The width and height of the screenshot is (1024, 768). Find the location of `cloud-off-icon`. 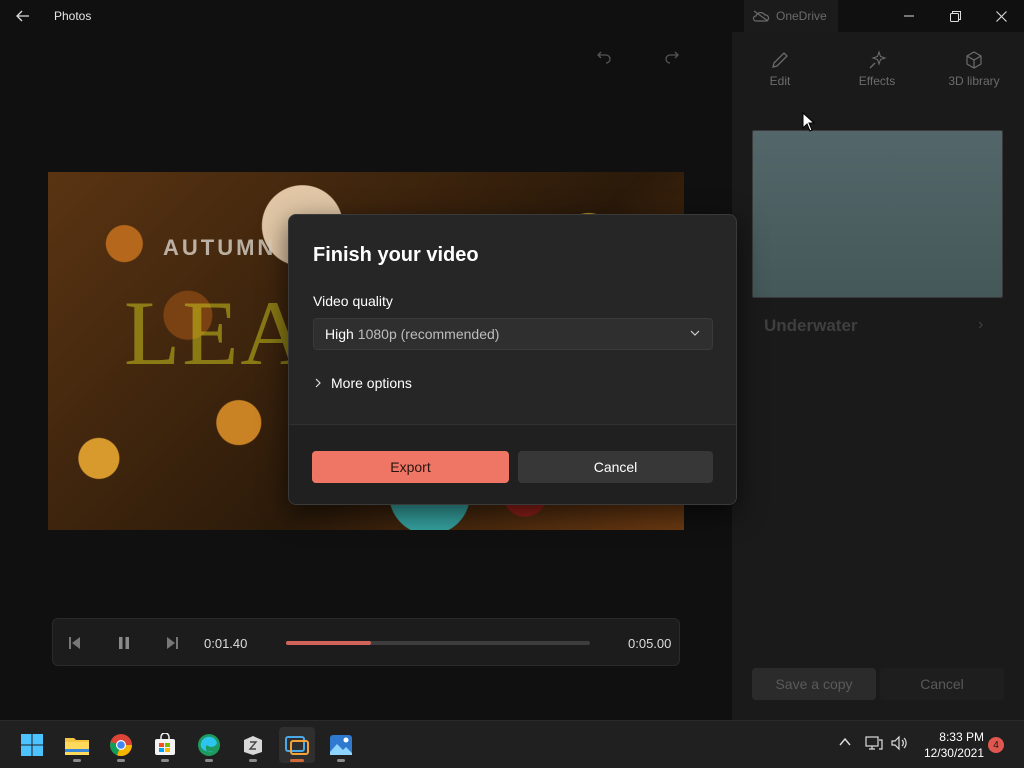

cloud-off-icon is located at coordinates (761, 16).